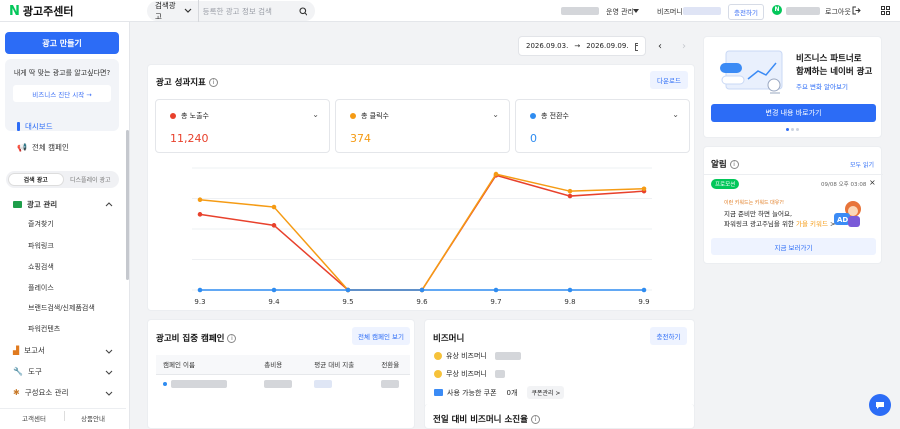 The width and height of the screenshot is (900, 429). Describe the element at coordinates (375, 116) in the screenshot. I see `metric-label-text: 총 클릭수` at that location.